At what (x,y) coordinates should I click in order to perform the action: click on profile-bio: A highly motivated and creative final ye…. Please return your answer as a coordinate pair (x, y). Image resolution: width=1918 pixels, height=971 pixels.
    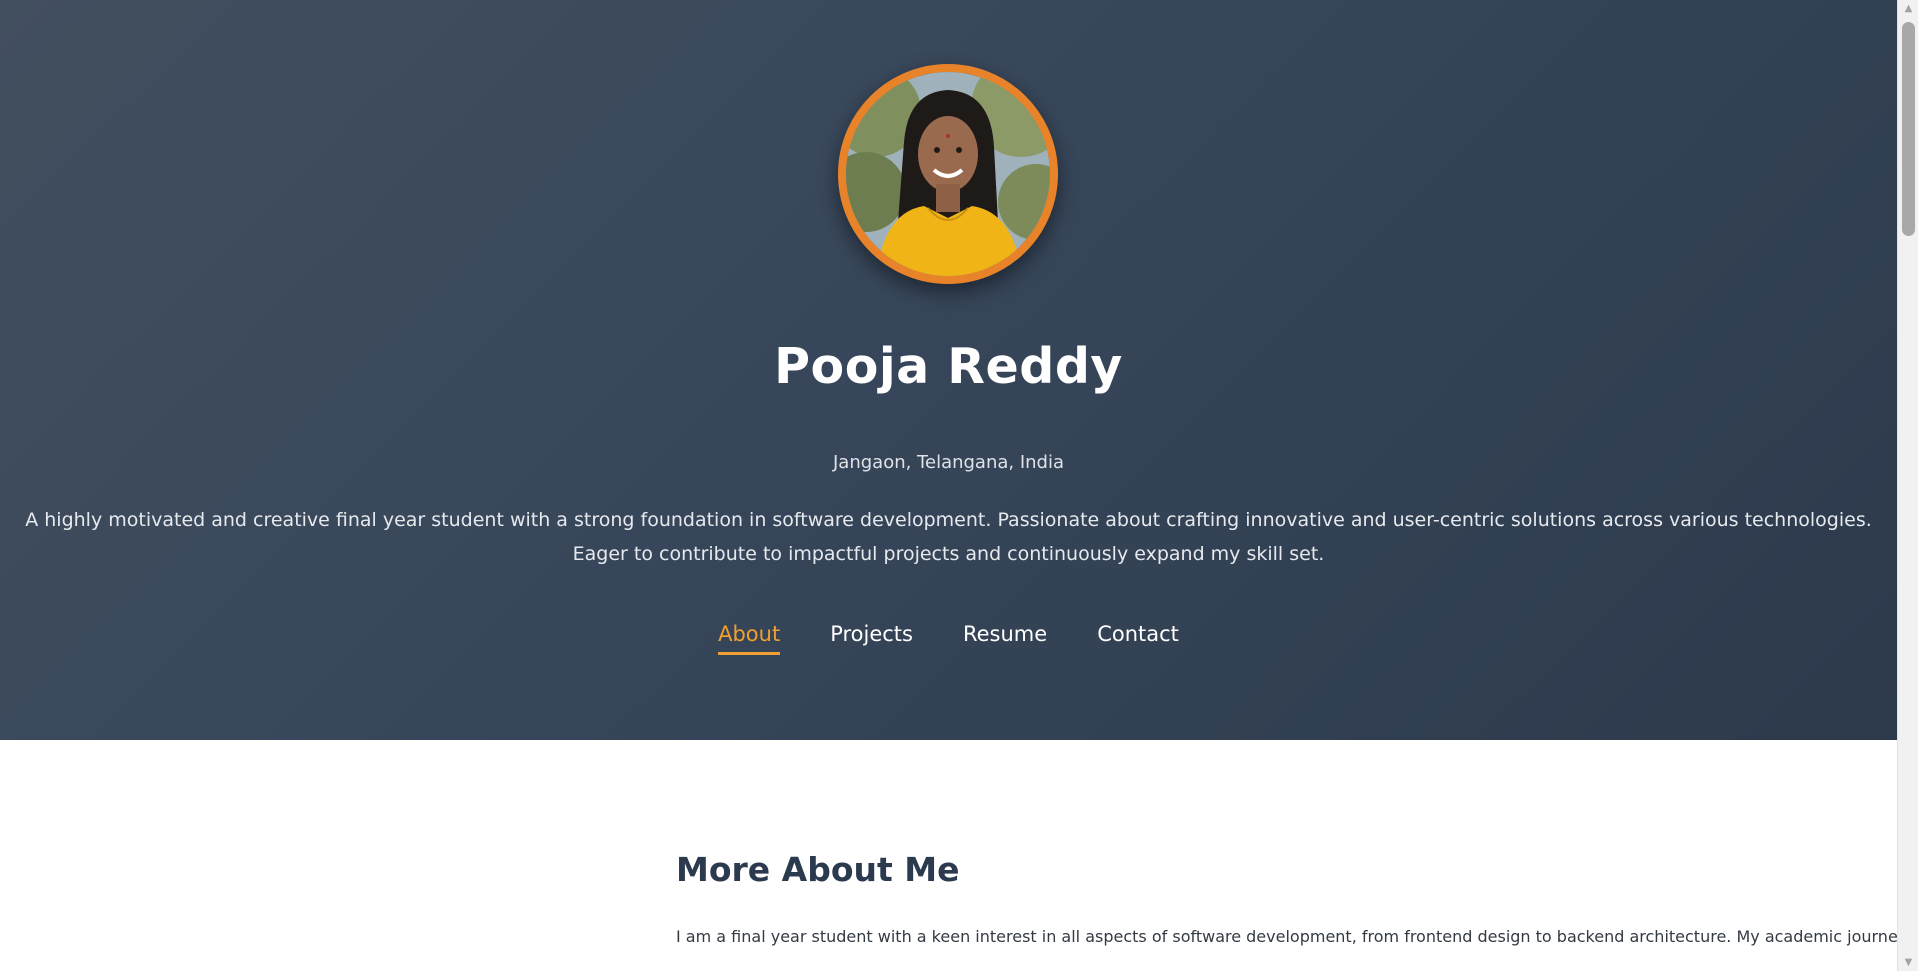
    Looking at the image, I should click on (948, 537).